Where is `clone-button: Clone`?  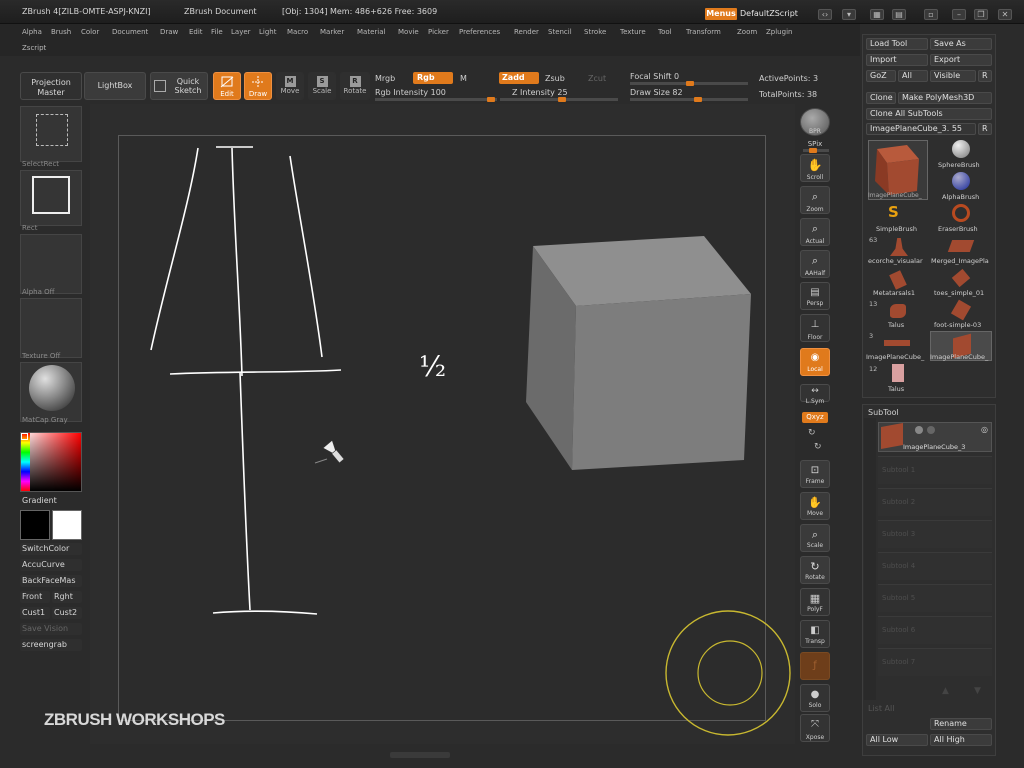
clone-button: Clone is located at coordinates (881, 98).